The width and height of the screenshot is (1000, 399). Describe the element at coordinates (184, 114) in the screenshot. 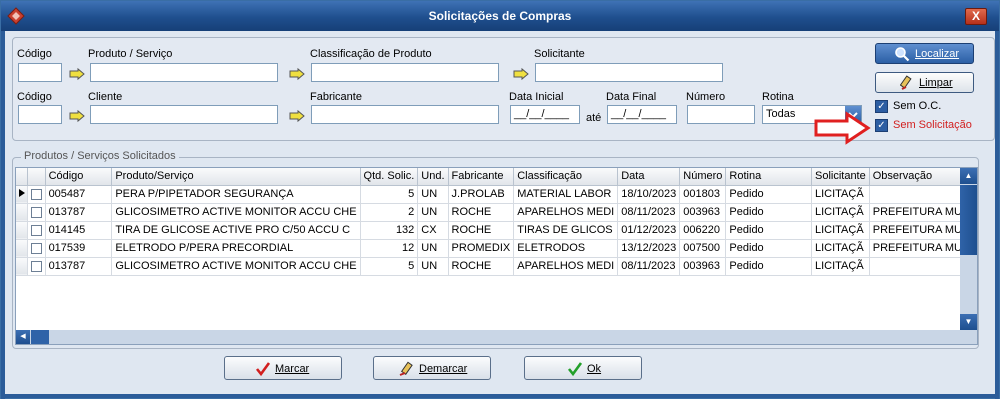

I see `cliente-input` at that location.